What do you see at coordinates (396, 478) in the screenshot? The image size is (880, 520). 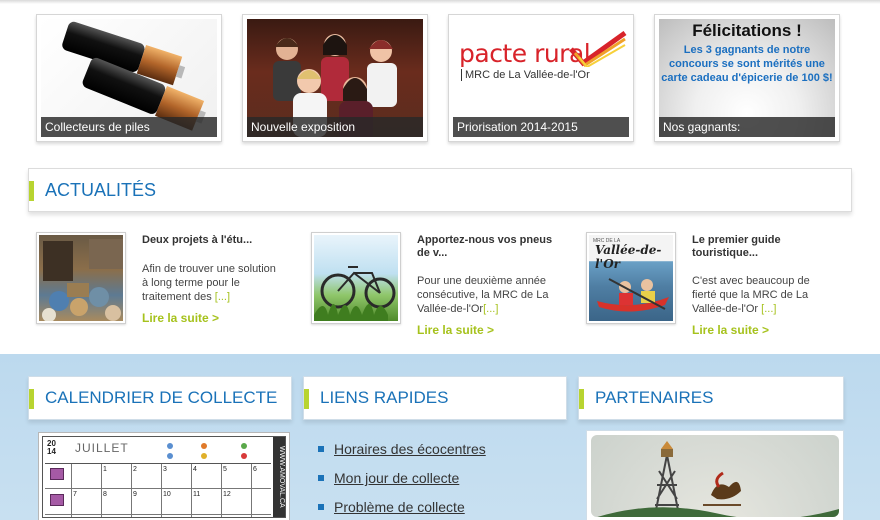 I see `quick-link-label: Mon jour de collecte` at bounding box center [396, 478].